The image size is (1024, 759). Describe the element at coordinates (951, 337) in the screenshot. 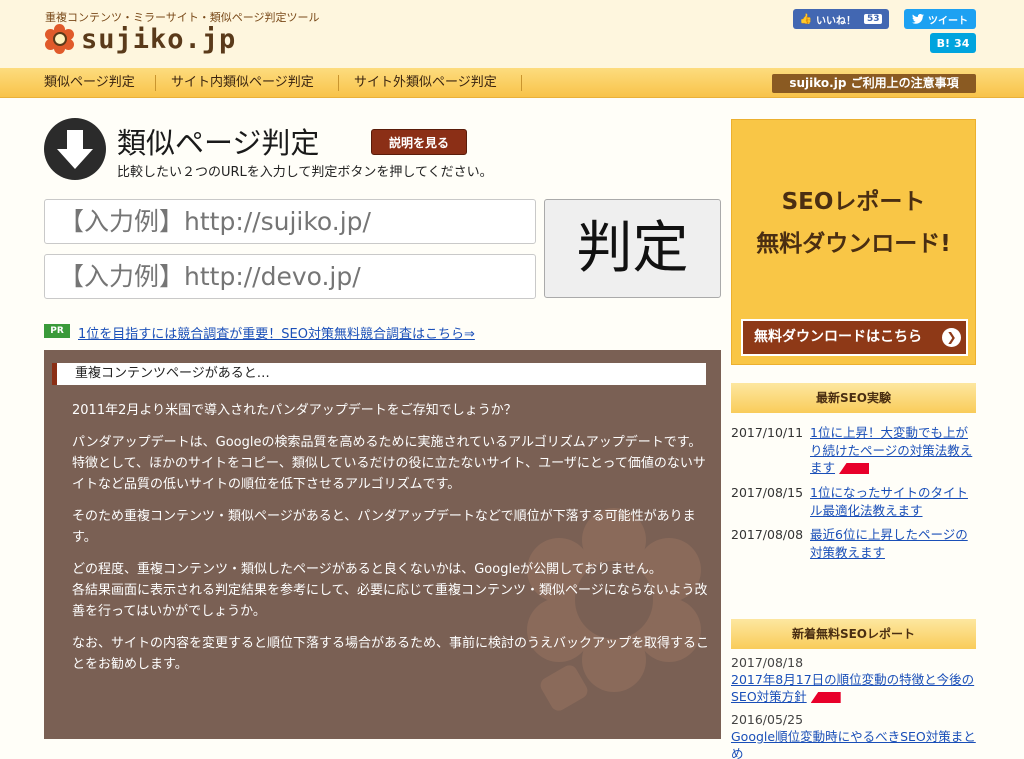

I see `chevron-right-icon: ❯` at that location.